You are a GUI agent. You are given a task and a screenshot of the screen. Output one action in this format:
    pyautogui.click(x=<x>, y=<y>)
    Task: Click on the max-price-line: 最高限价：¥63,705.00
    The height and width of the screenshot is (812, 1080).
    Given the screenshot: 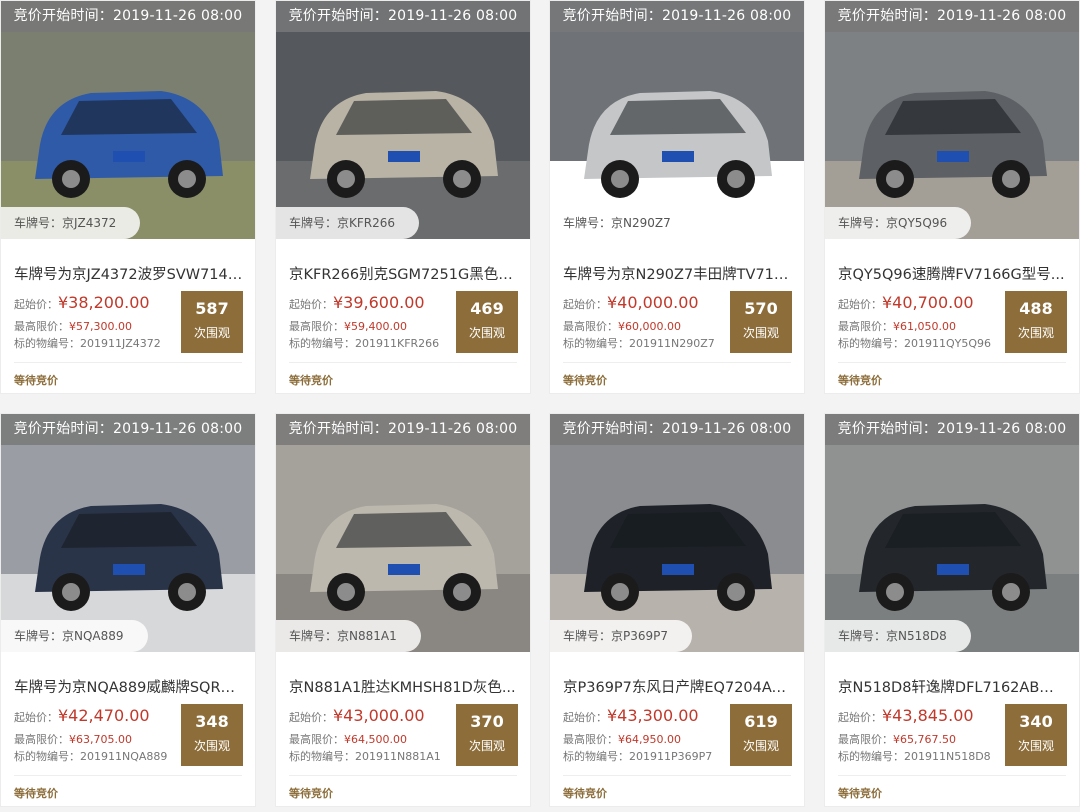 What is the action you would take?
    pyautogui.click(x=73, y=739)
    